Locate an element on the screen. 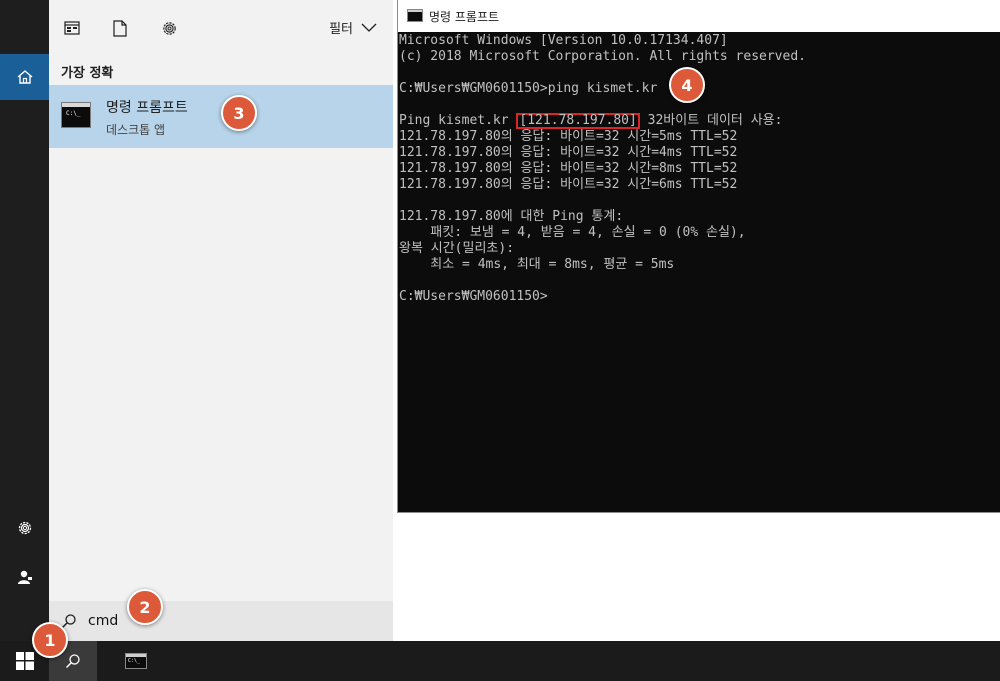 The height and width of the screenshot is (681, 1000). document-icon is located at coordinates (120, 28).